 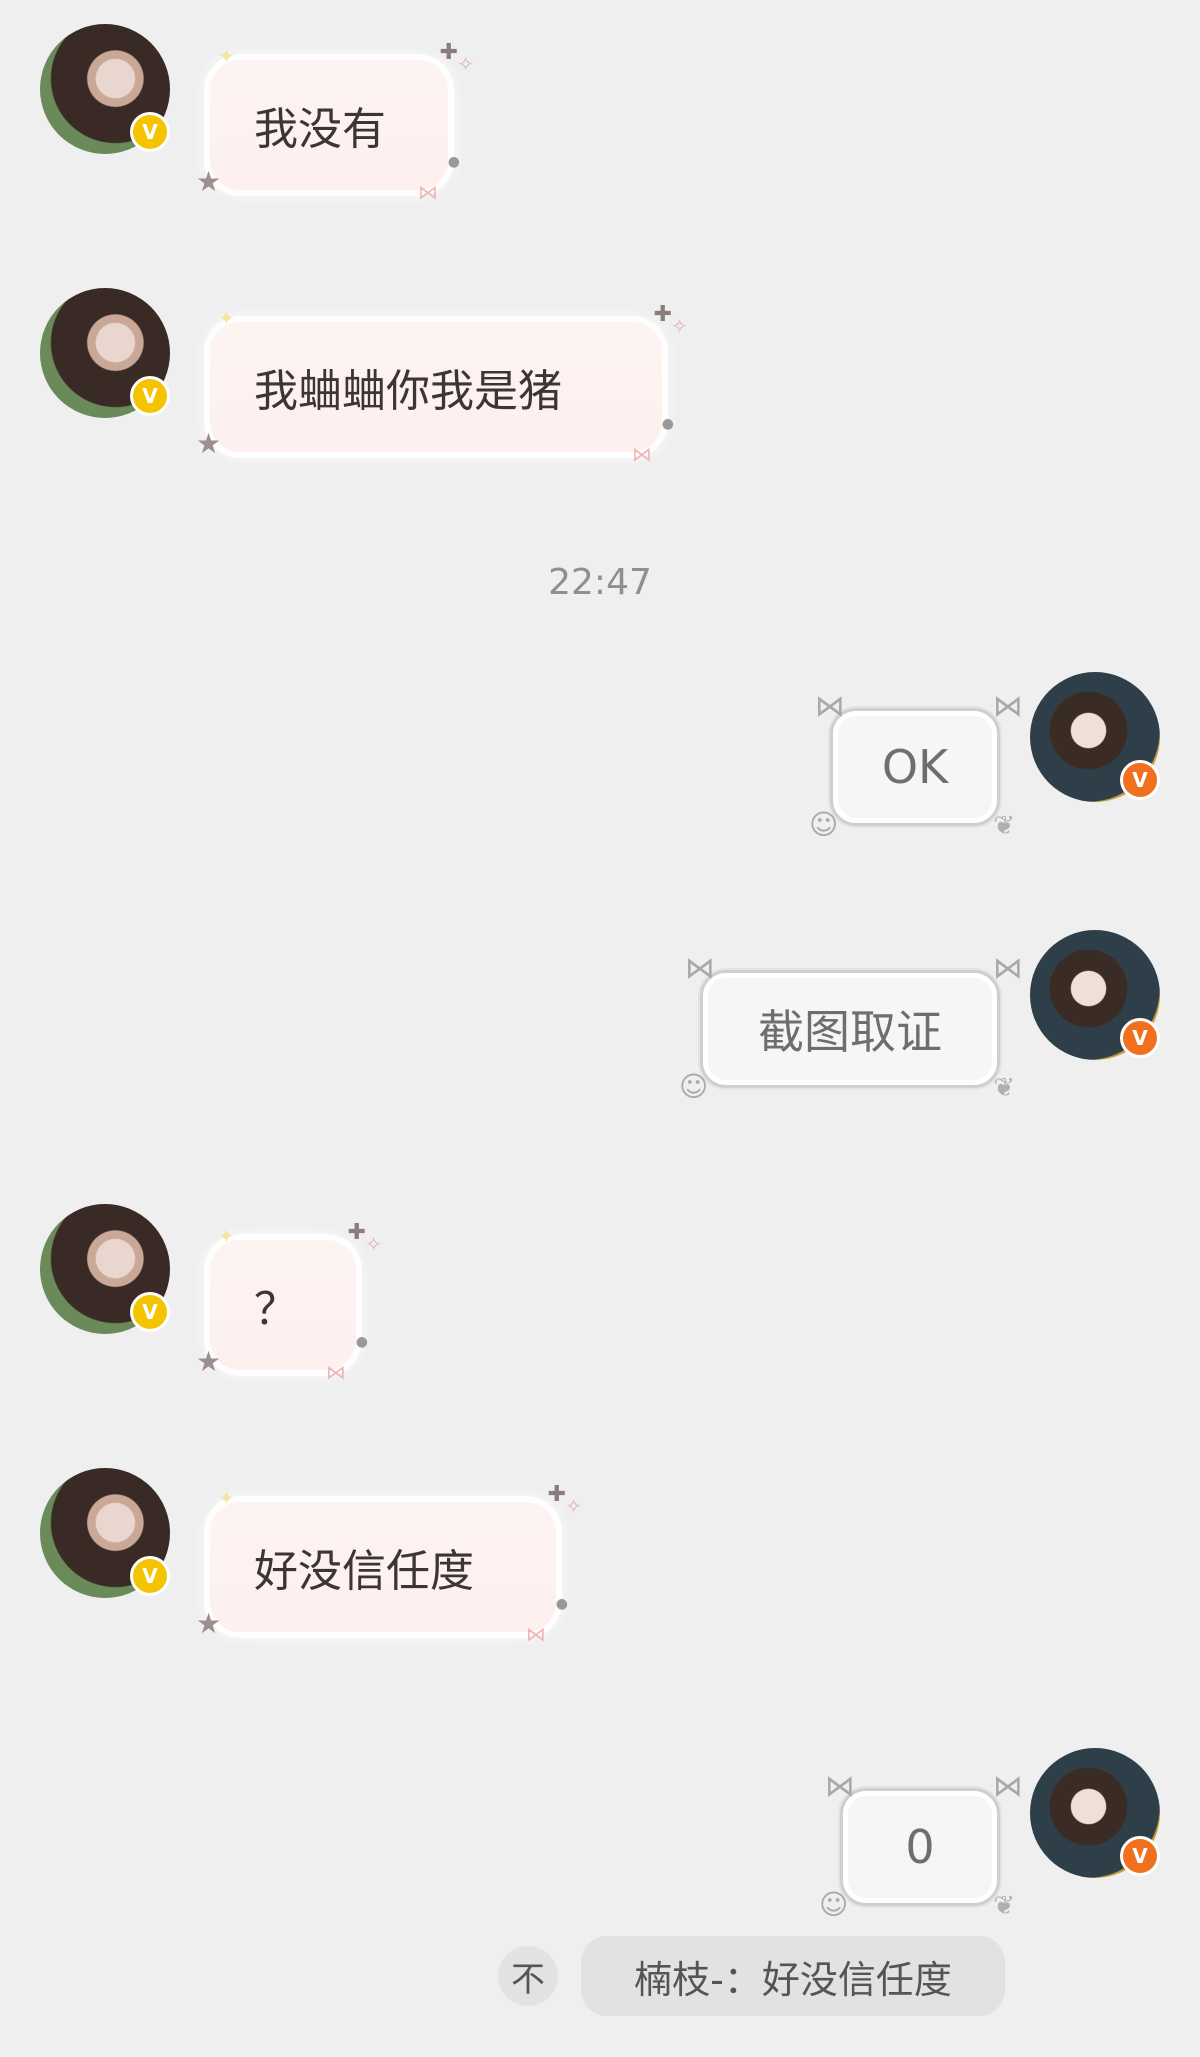 I want to click on message-bubble-incoming: 好没信任度 ✦ ★ ✚ ✧ ● ⋈, so click(x=389, y=1564).